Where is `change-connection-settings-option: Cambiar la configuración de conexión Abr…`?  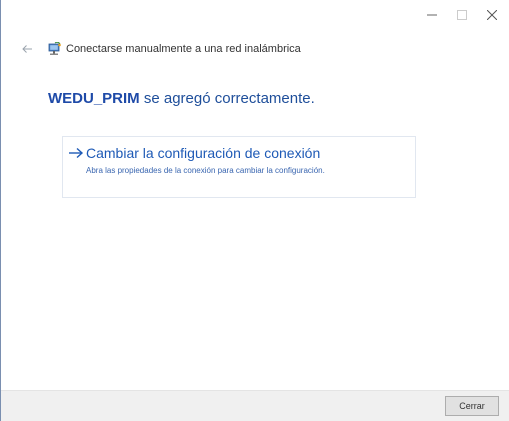 change-connection-settings-option: Cambiar la configuración de conexión Abr… is located at coordinates (239, 167).